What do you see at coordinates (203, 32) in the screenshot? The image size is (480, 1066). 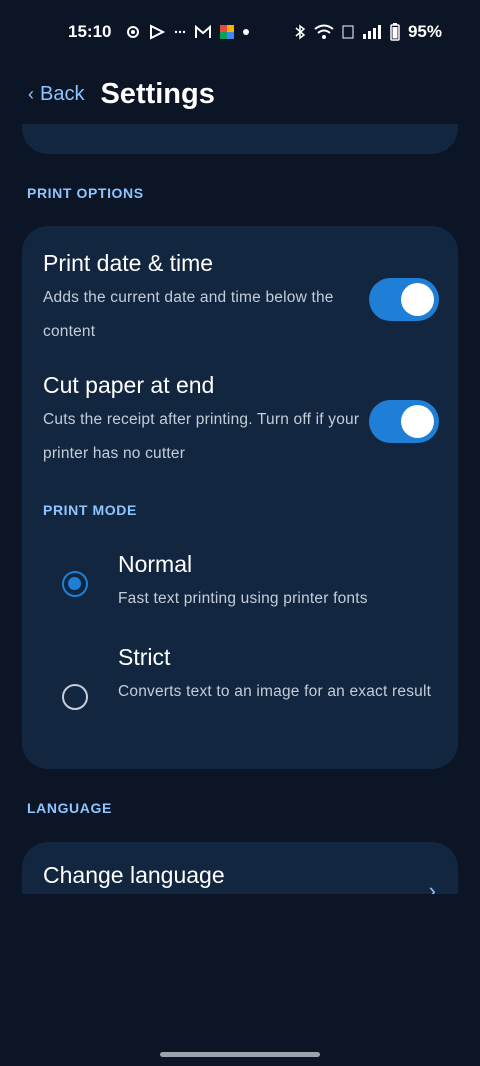 I see `gmail-icon` at bounding box center [203, 32].